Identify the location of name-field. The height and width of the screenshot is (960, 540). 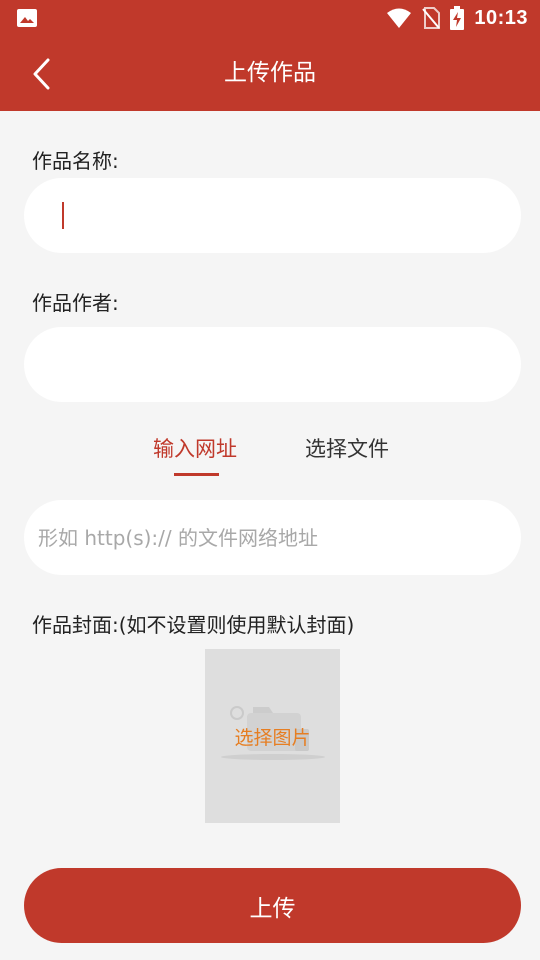
(272, 215).